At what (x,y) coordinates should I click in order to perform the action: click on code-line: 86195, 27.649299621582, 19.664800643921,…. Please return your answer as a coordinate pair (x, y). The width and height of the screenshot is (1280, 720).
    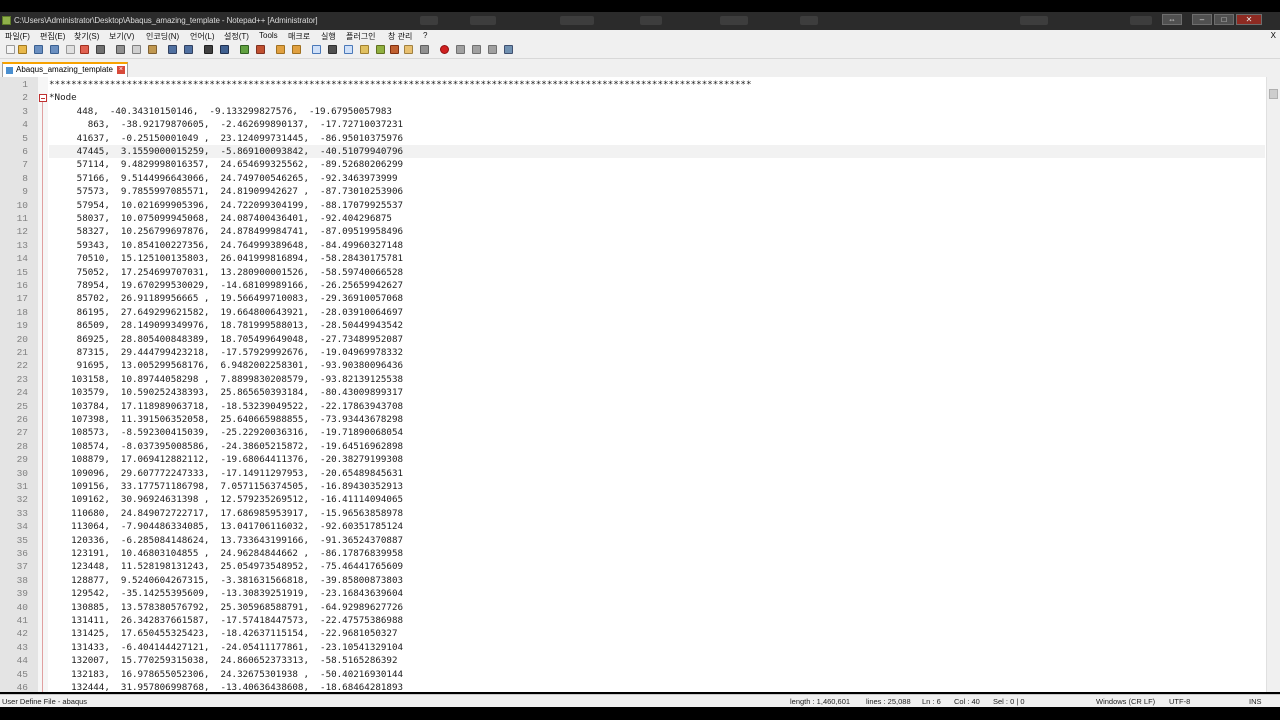
    Looking at the image, I should click on (226, 312).